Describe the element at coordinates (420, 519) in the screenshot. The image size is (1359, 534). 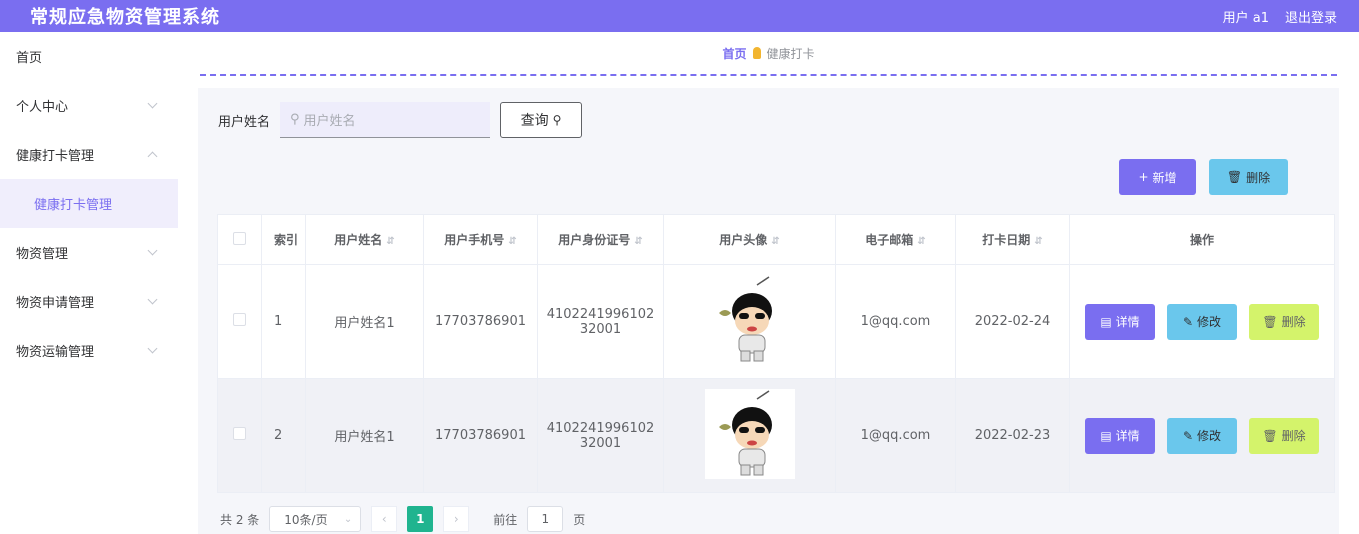
I see `page-number-1: 1` at that location.